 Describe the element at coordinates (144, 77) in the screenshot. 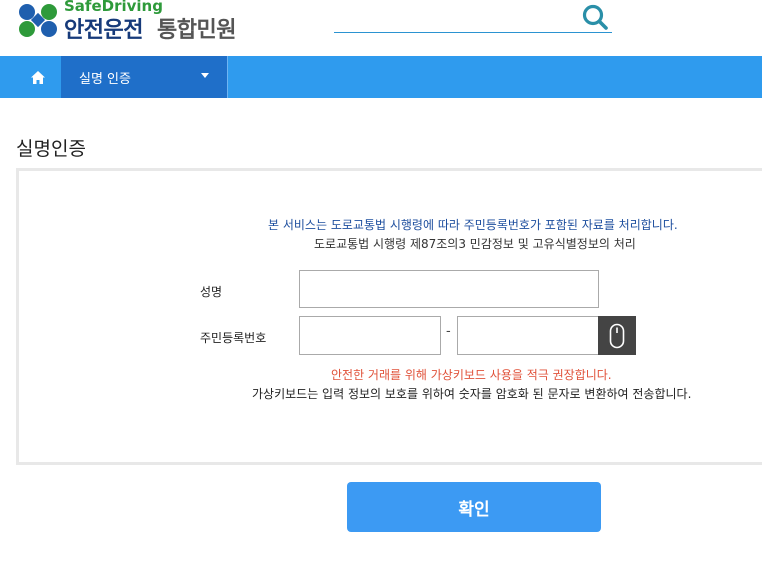

I see `nav-menu-dropdown: 실명 인증` at that location.